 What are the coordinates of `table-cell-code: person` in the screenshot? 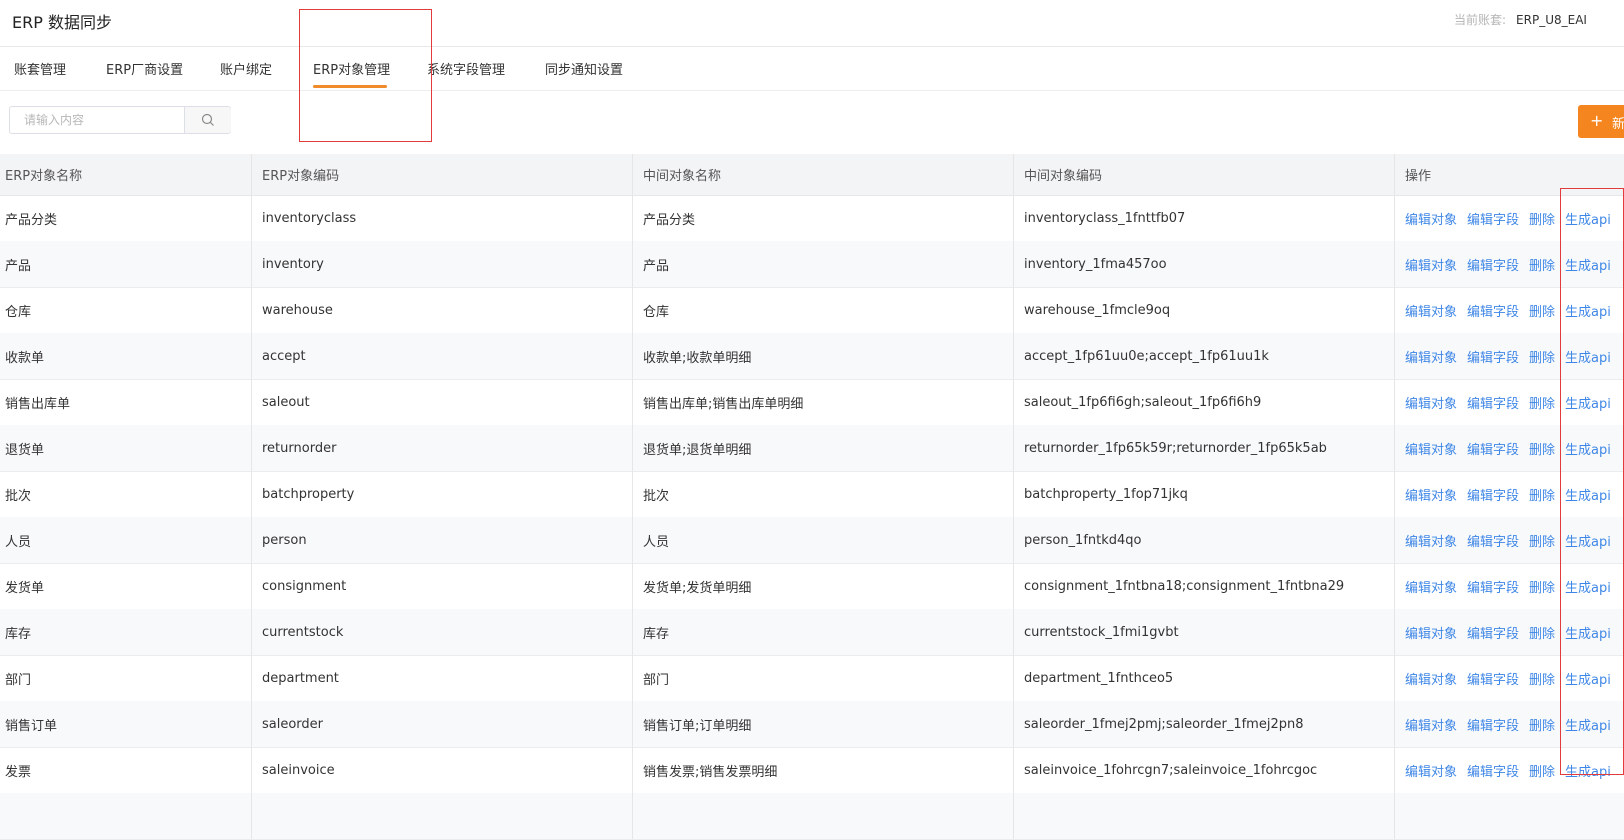 It's located at (441, 540).